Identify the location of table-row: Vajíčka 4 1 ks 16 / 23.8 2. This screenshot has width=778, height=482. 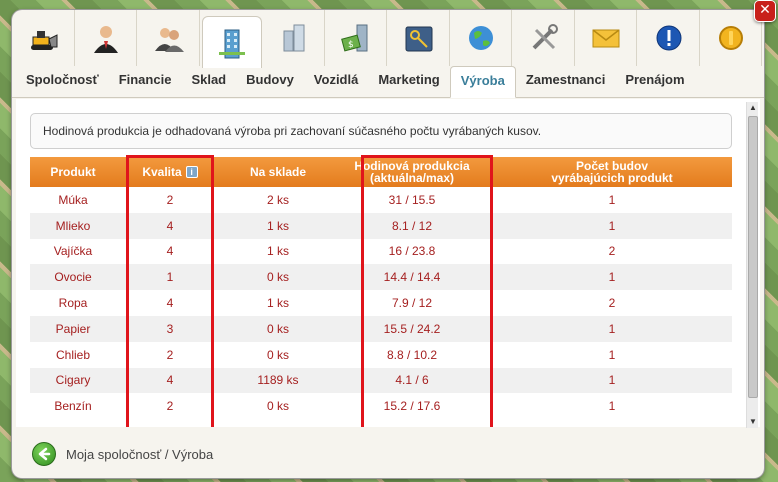
(381, 251).